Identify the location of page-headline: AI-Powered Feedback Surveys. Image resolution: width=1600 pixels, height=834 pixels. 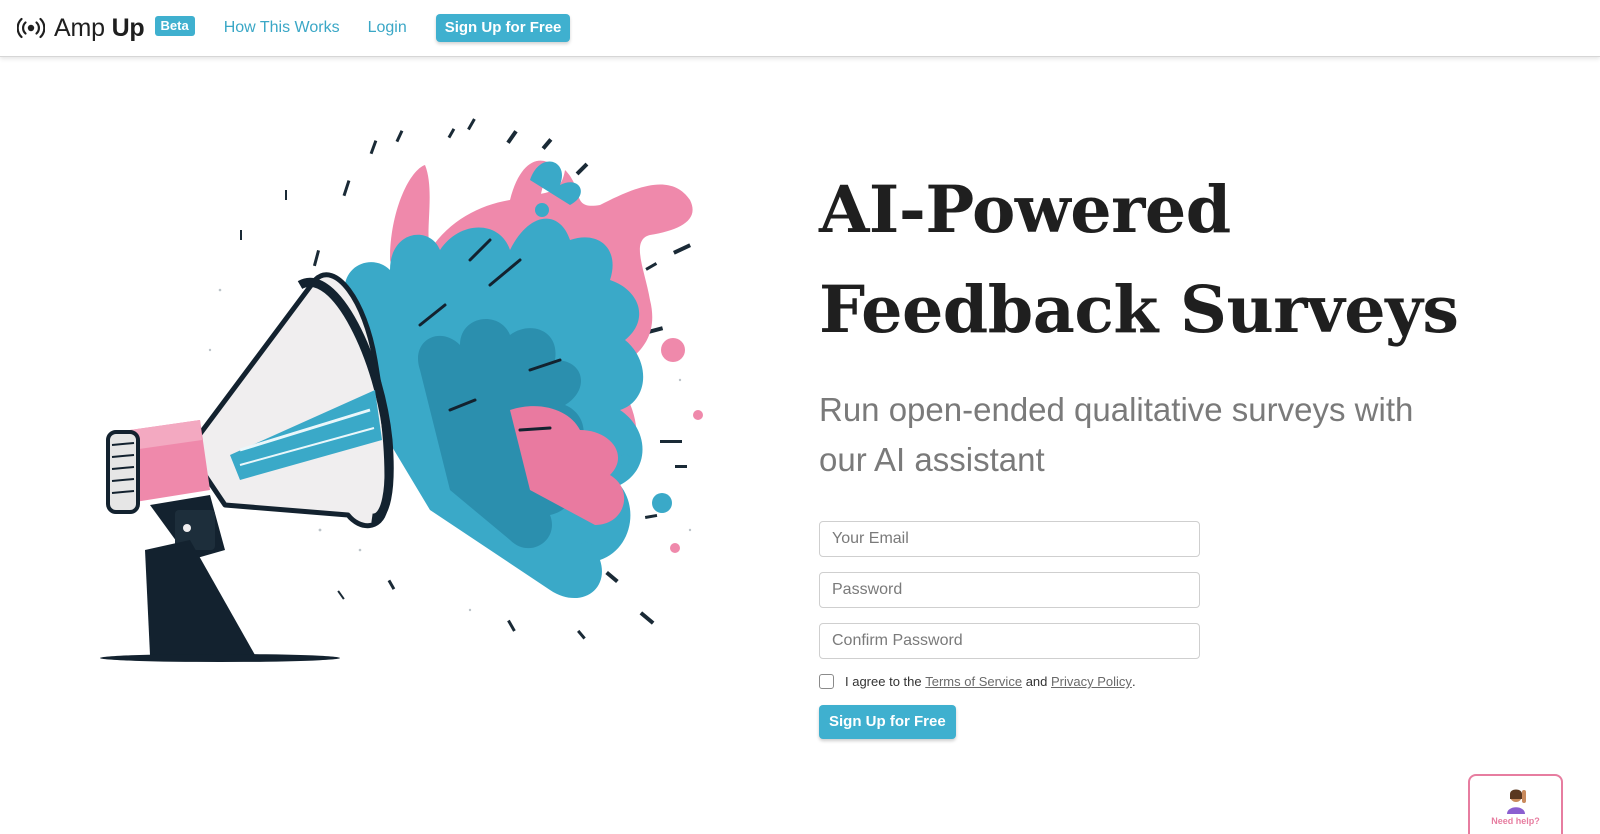
(1169, 260).